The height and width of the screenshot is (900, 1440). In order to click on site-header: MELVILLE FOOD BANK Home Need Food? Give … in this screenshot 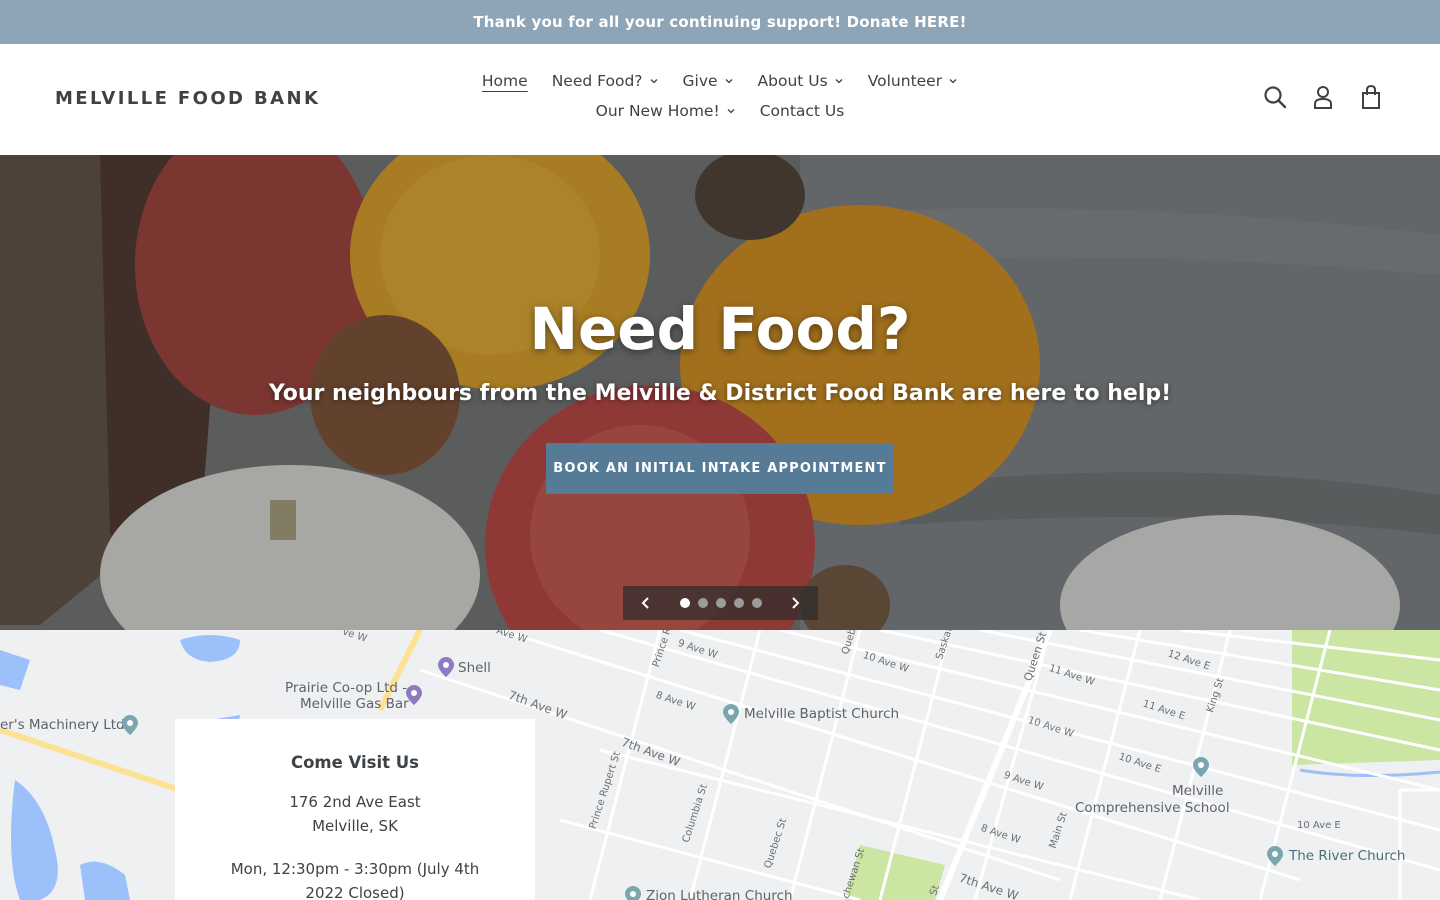, I will do `click(720, 99)`.